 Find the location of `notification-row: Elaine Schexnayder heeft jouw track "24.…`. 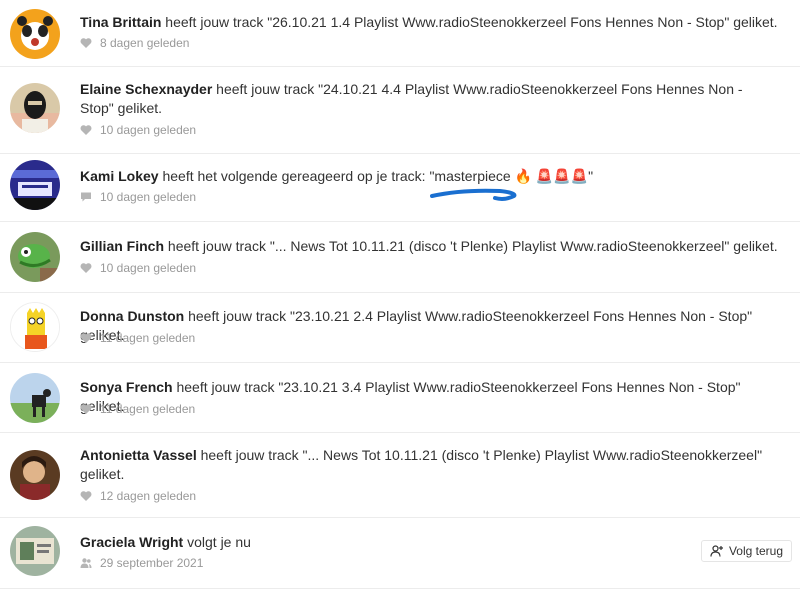

notification-row: Elaine Schexnayder heeft jouw track "24.… is located at coordinates (400, 110).